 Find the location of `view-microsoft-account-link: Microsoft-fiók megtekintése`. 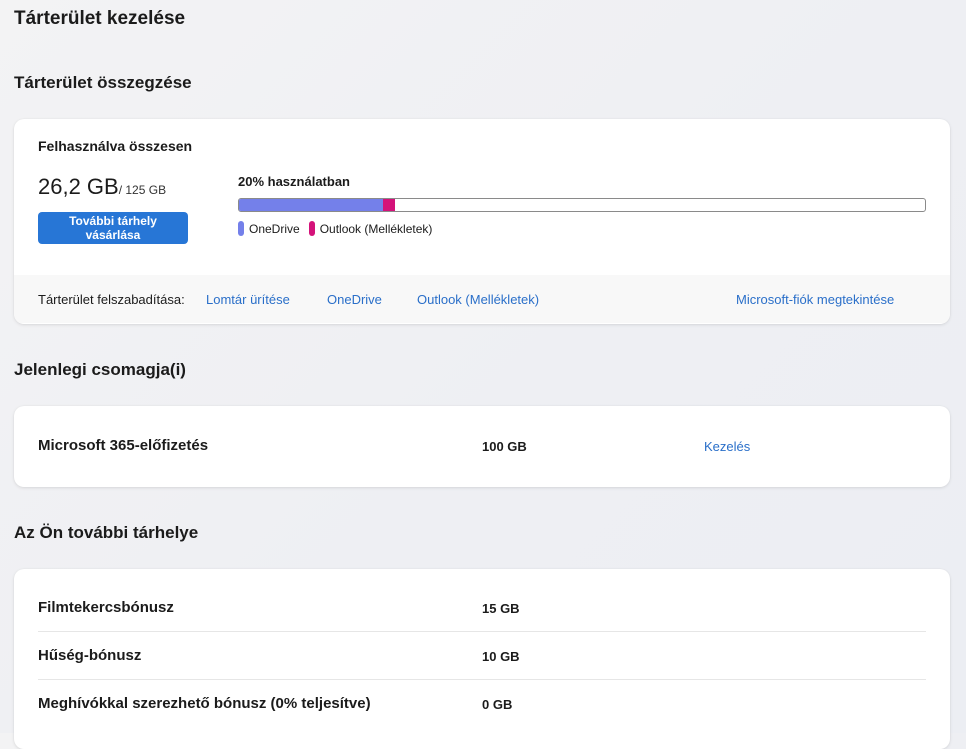

view-microsoft-account-link: Microsoft-fiók megtekintése is located at coordinates (815, 299).